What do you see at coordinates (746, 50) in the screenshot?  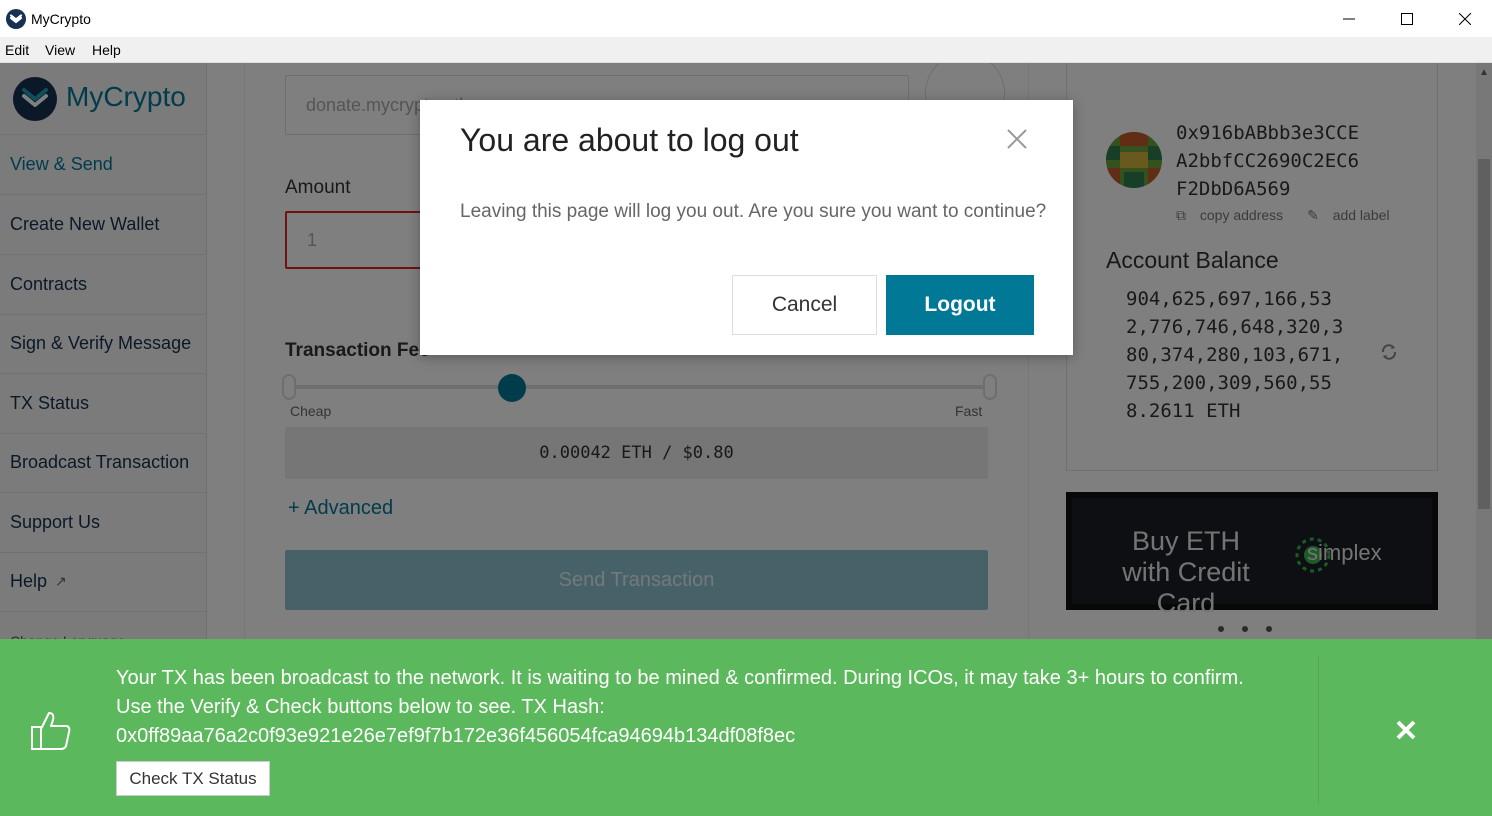 I see `menu-bar: Edit View Help` at bounding box center [746, 50].